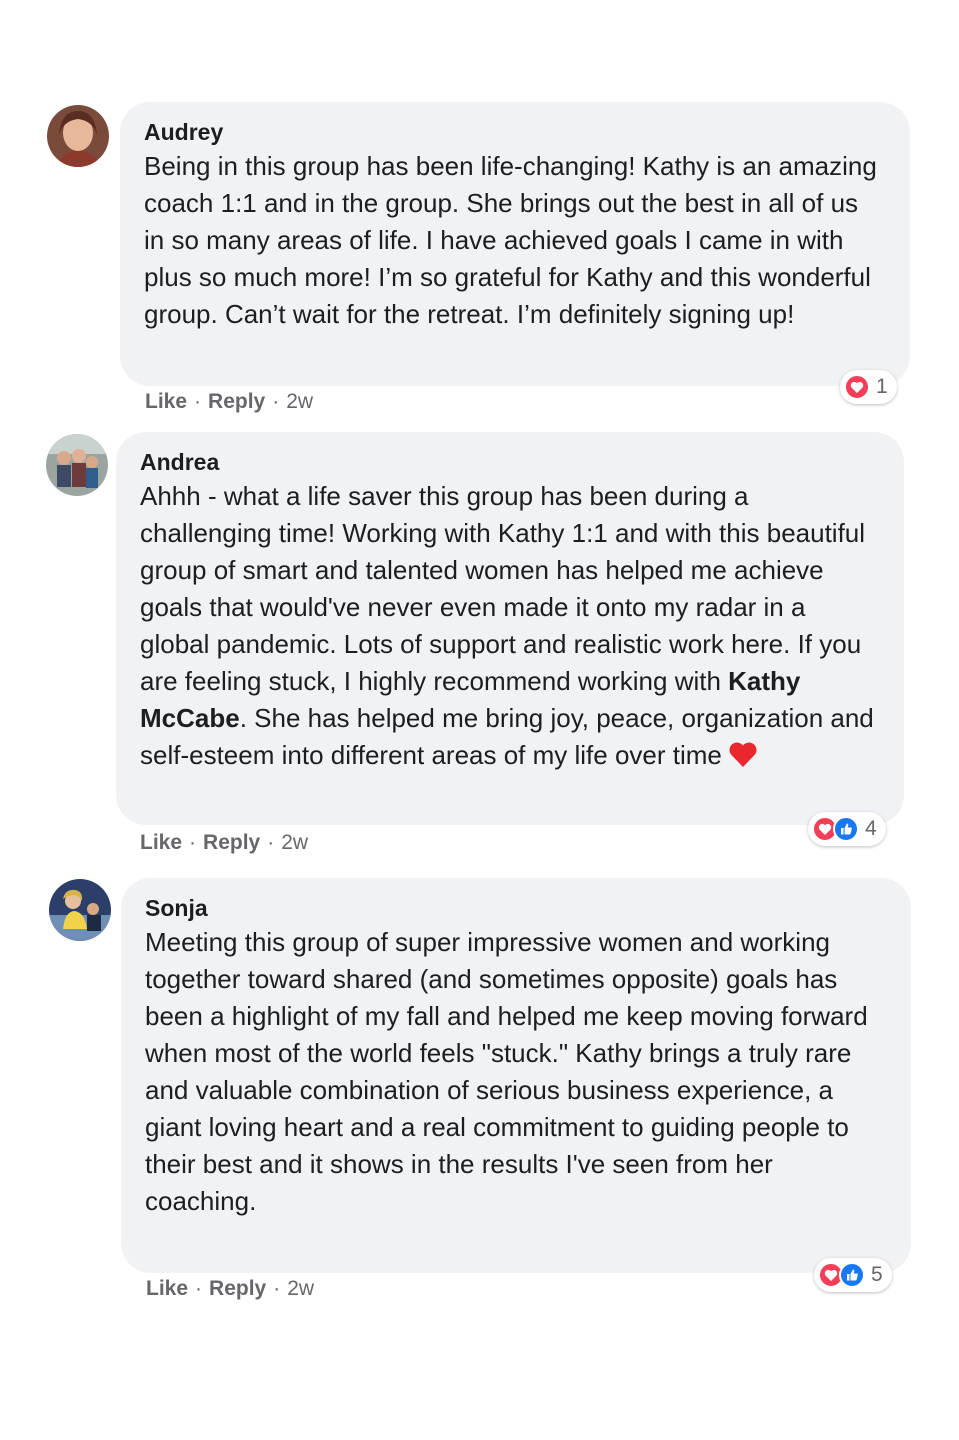 The width and height of the screenshot is (959, 1440). Describe the element at coordinates (857, 387) in the screenshot. I see `love-icon` at that location.